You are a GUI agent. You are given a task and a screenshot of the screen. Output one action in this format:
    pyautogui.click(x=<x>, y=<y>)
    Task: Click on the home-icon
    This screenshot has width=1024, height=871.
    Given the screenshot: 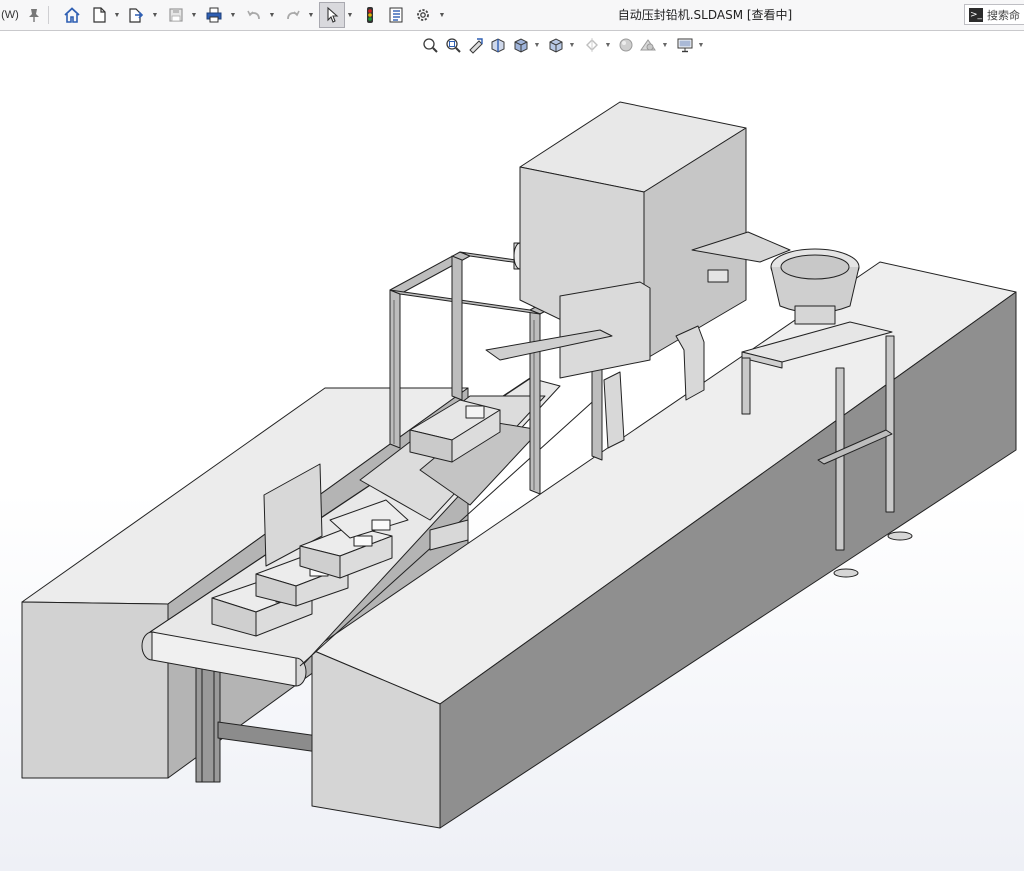 What is the action you would take?
    pyautogui.click(x=72, y=15)
    